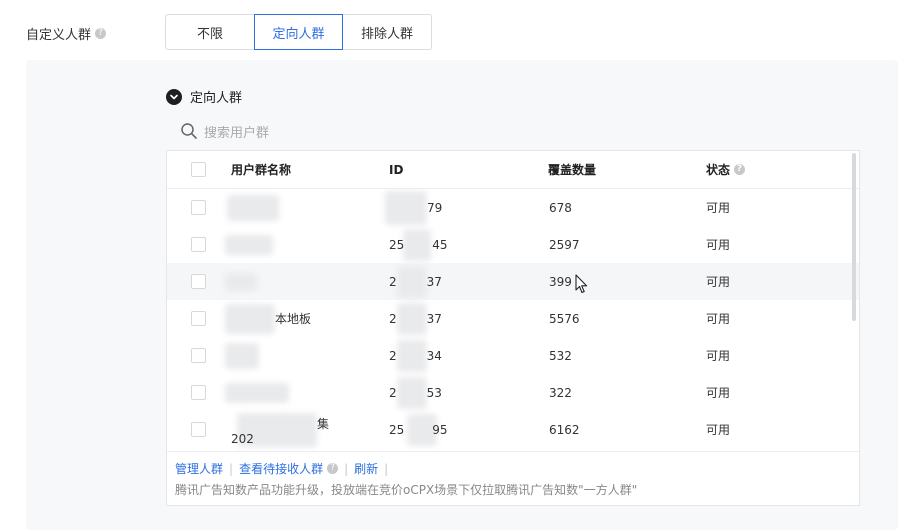 The width and height of the screenshot is (908, 530). I want to click on row-id: 2 34, so click(415, 355).